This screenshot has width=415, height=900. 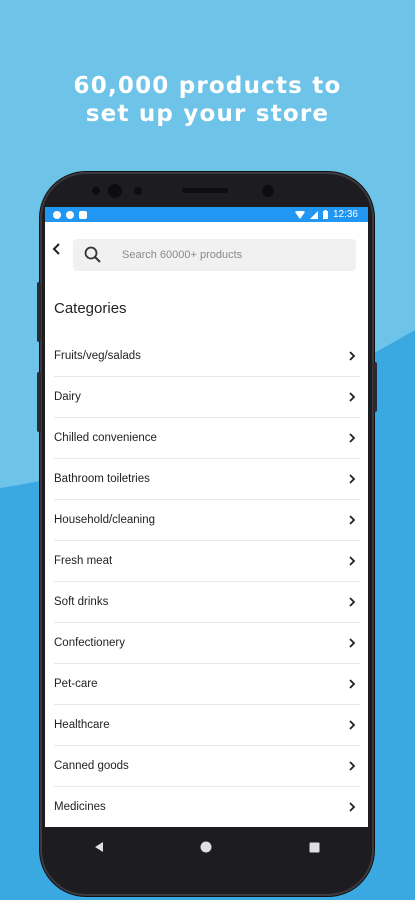 I want to click on list-item: Household/cleaning, so click(x=207, y=520).